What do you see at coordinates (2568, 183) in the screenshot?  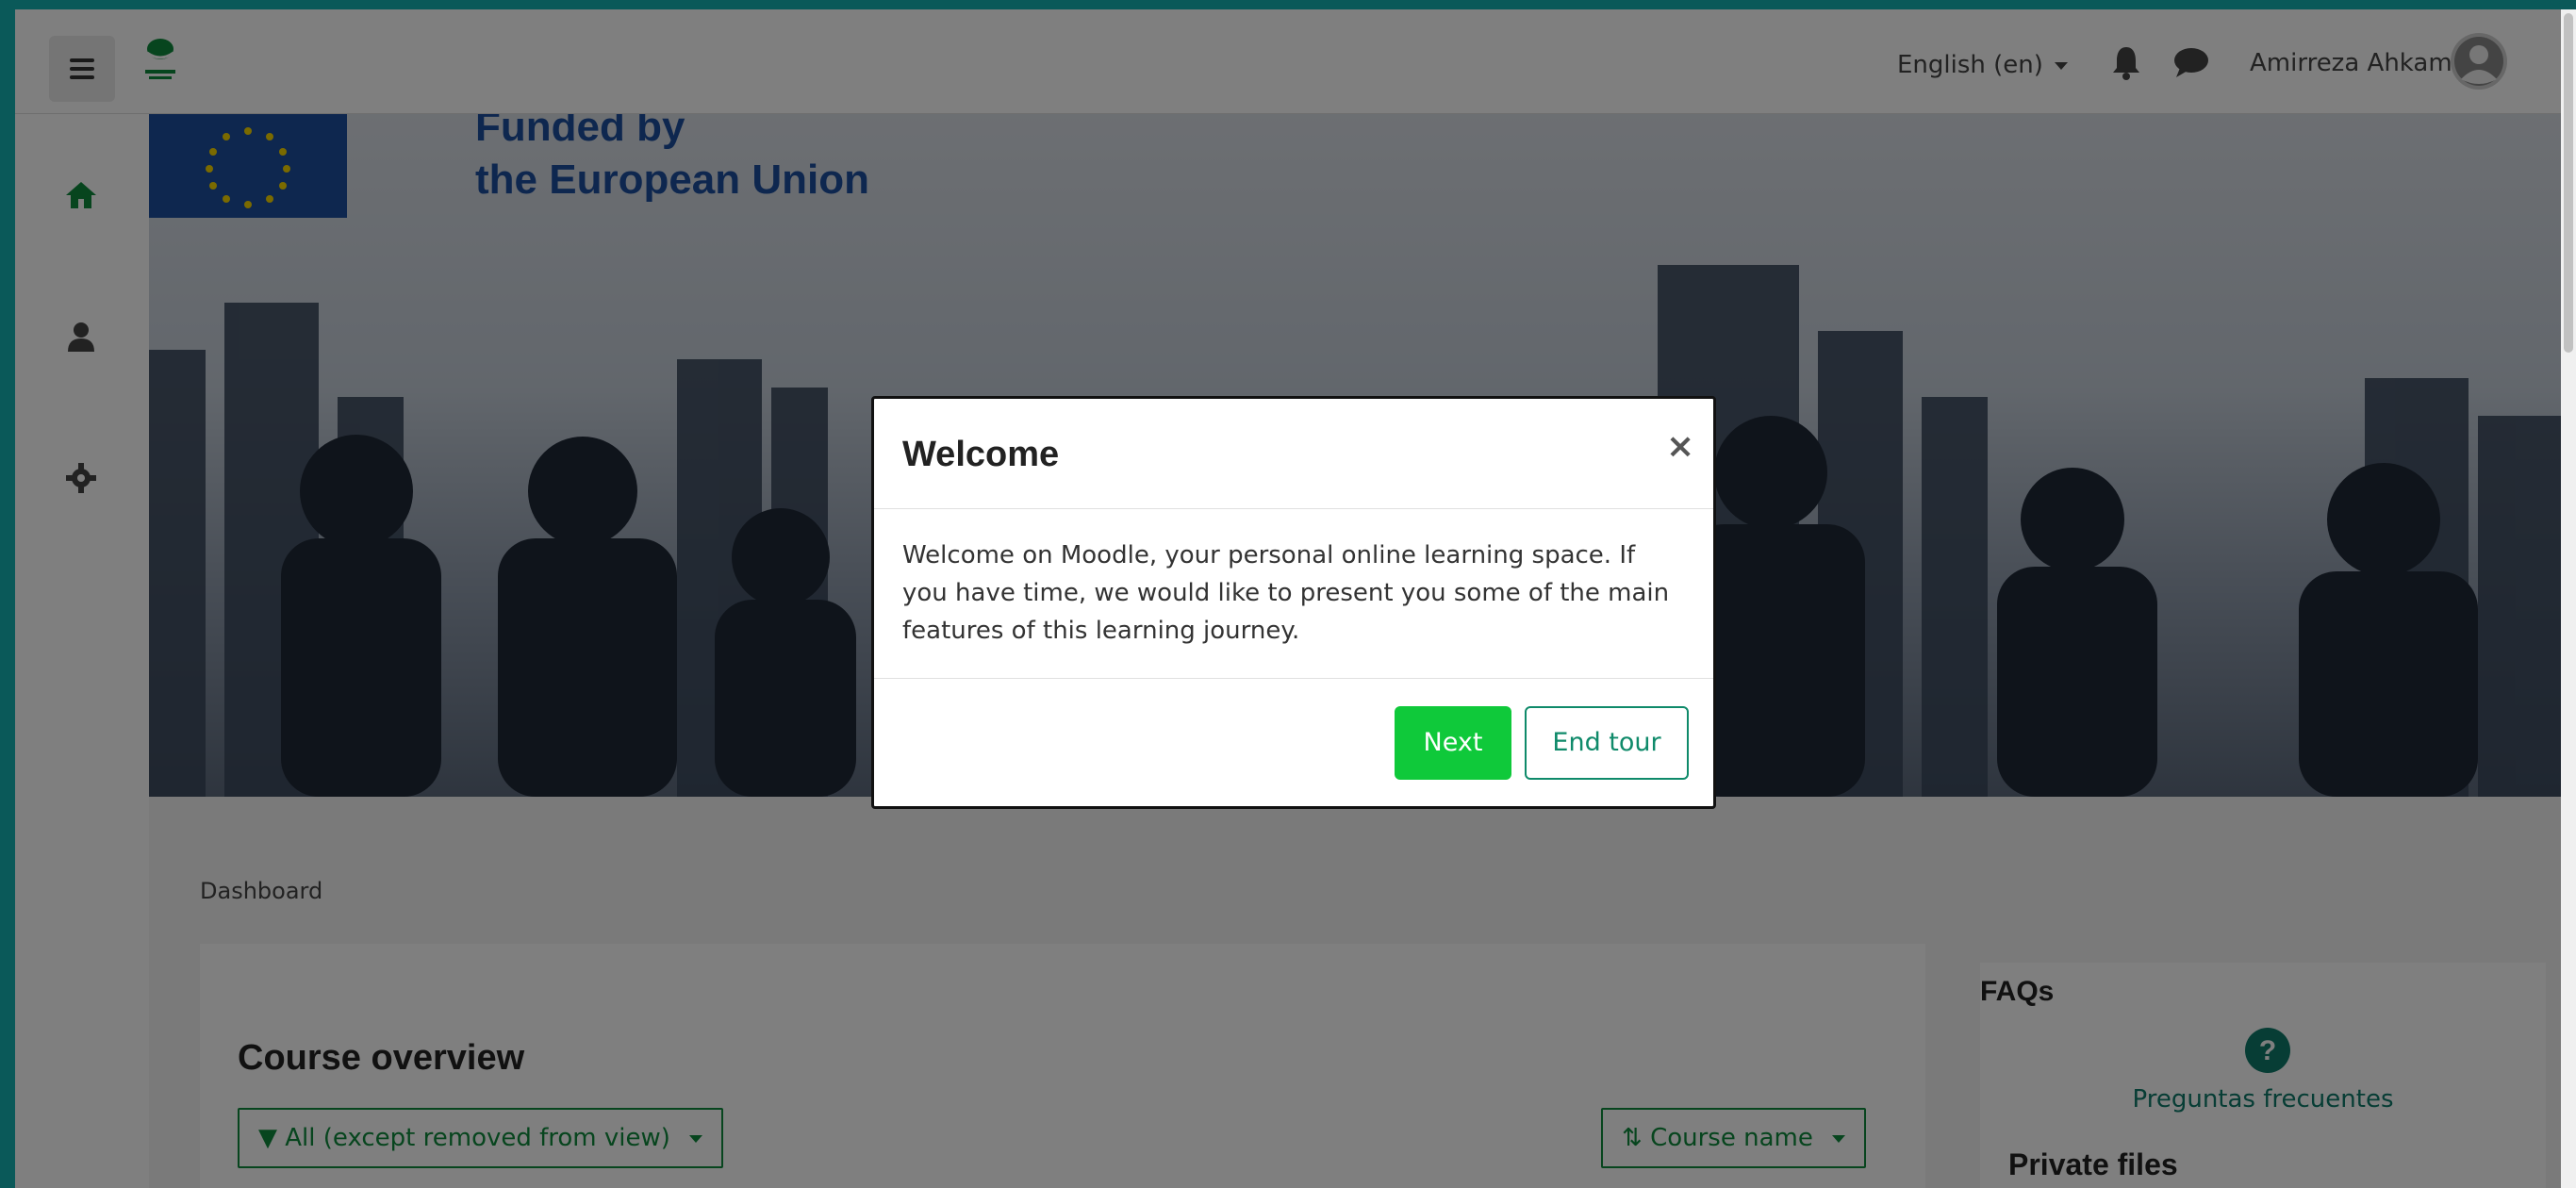 I see `scrollbar-thumb` at bounding box center [2568, 183].